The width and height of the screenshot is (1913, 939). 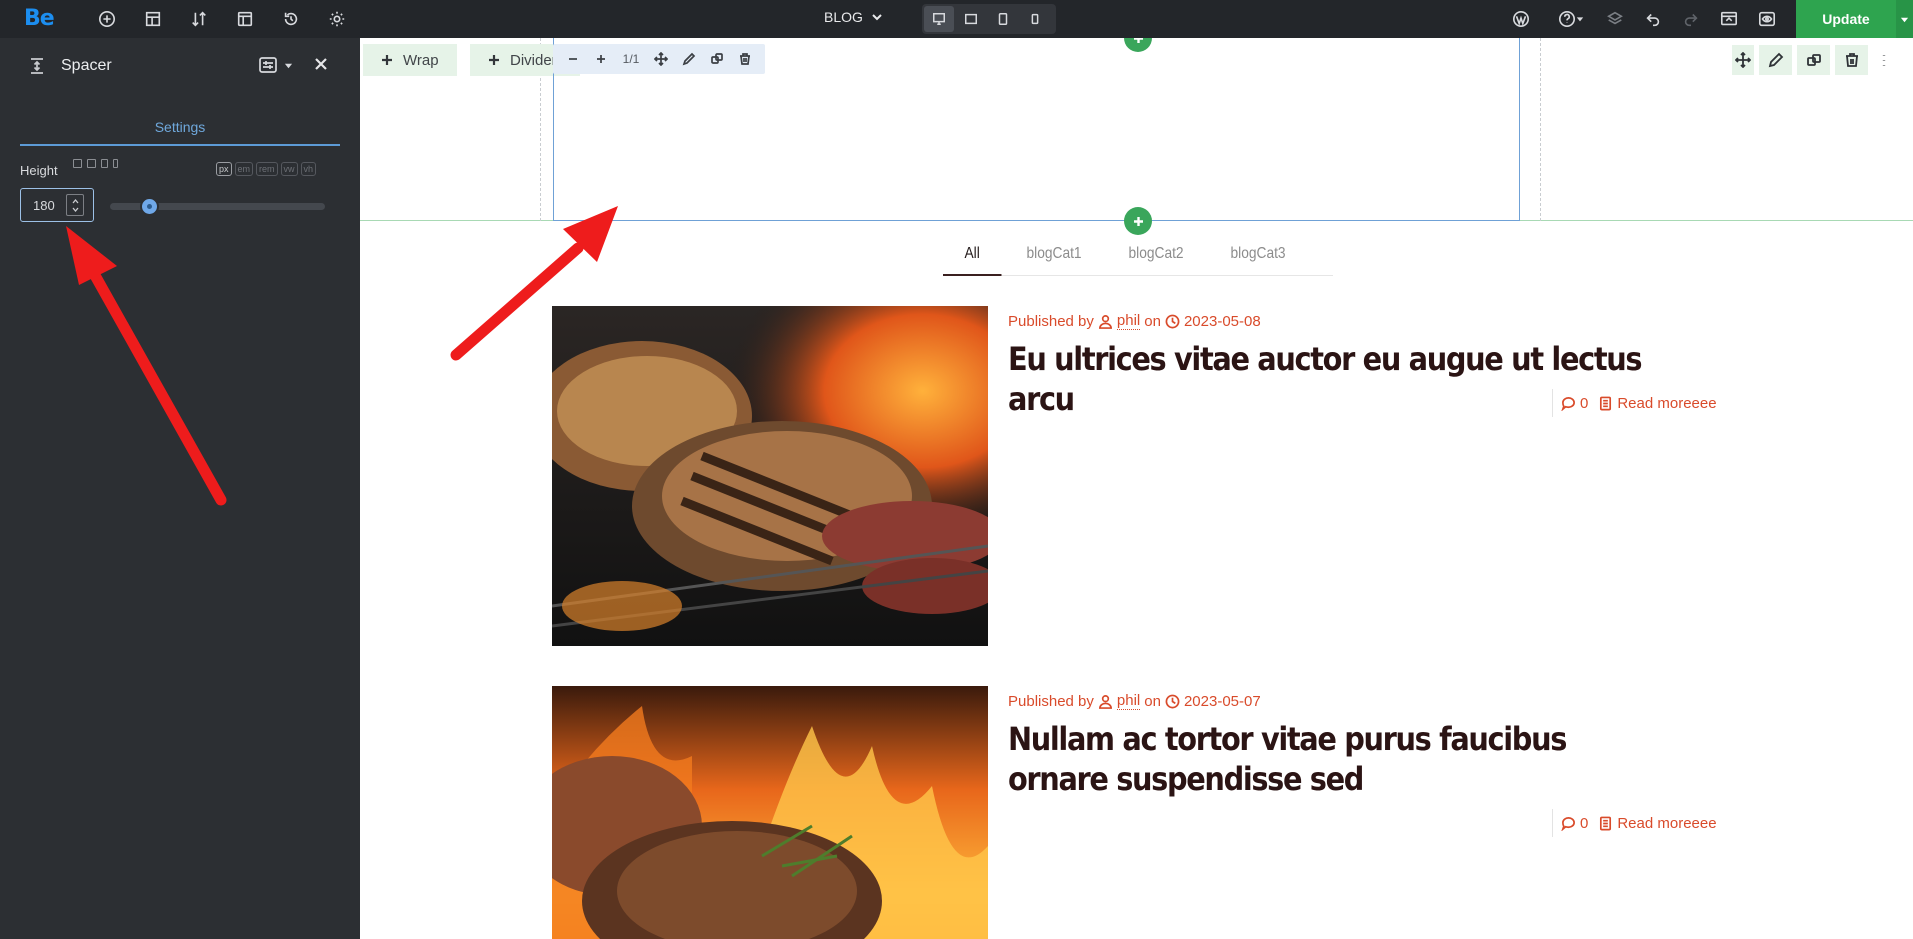 What do you see at coordinates (1846, 19) in the screenshot?
I see `update-button: Update` at bounding box center [1846, 19].